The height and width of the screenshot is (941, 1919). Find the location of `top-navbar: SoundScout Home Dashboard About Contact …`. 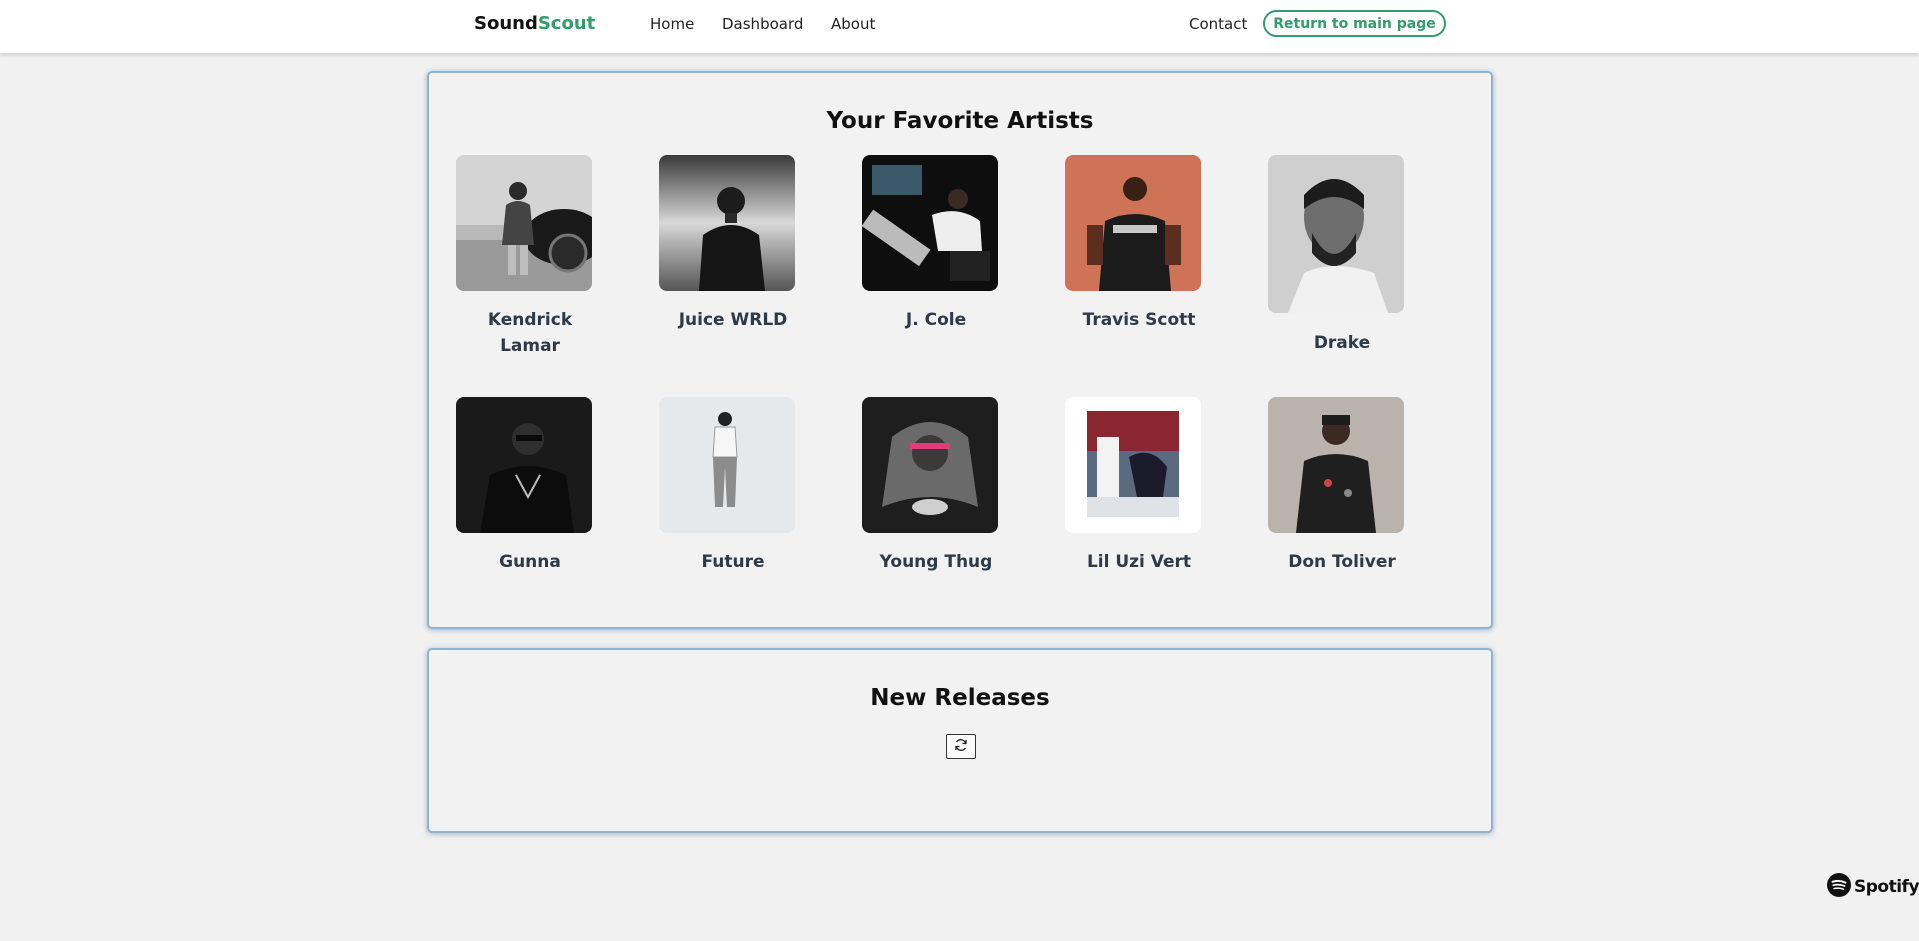

top-navbar: SoundScout Home Dashboard About Contact … is located at coordinates (959, 26).